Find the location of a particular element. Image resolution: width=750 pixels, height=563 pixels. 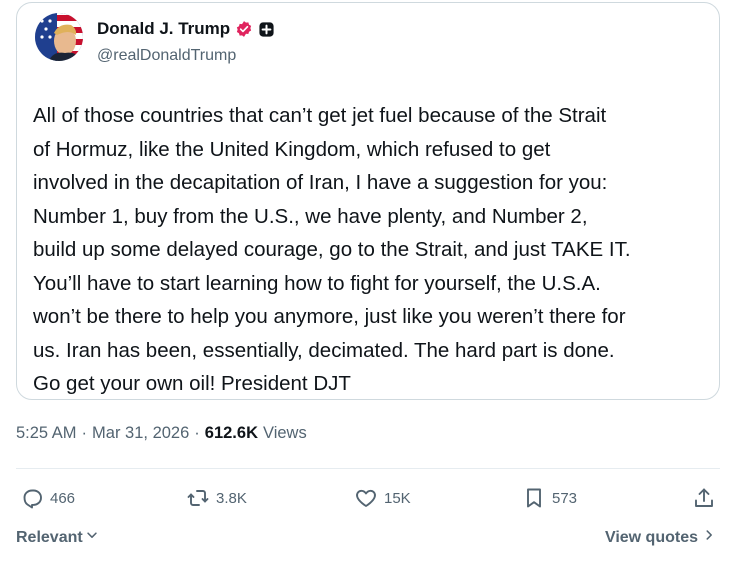

view-quotes-label: View quotes is located at coordinates (651, 537).